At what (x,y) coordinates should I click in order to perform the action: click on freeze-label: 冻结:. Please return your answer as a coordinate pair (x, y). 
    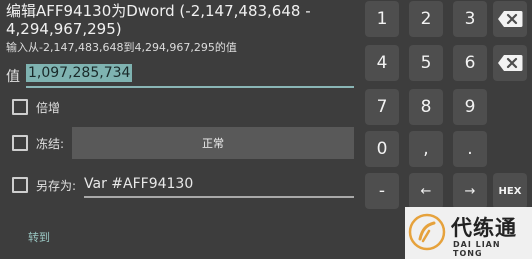
    Looking at the image, I should click on (50, 144).